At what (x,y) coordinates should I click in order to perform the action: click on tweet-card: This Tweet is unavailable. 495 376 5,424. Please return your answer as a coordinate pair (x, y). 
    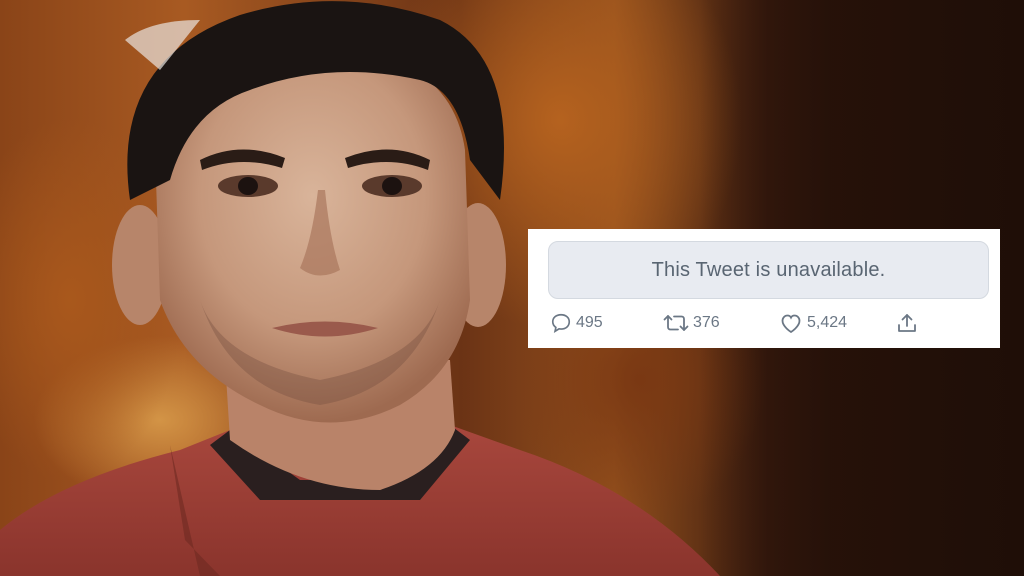
    Looking at the image, I should click on (764, 288).